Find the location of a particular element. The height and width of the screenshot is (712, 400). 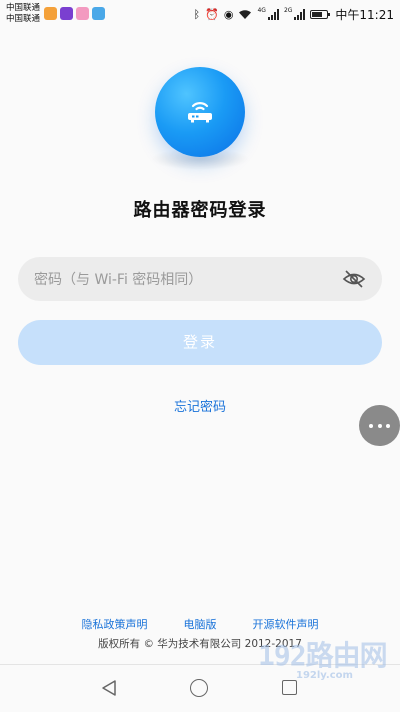

alarm-icon: ⏰ is located at coordinates (212, 14).